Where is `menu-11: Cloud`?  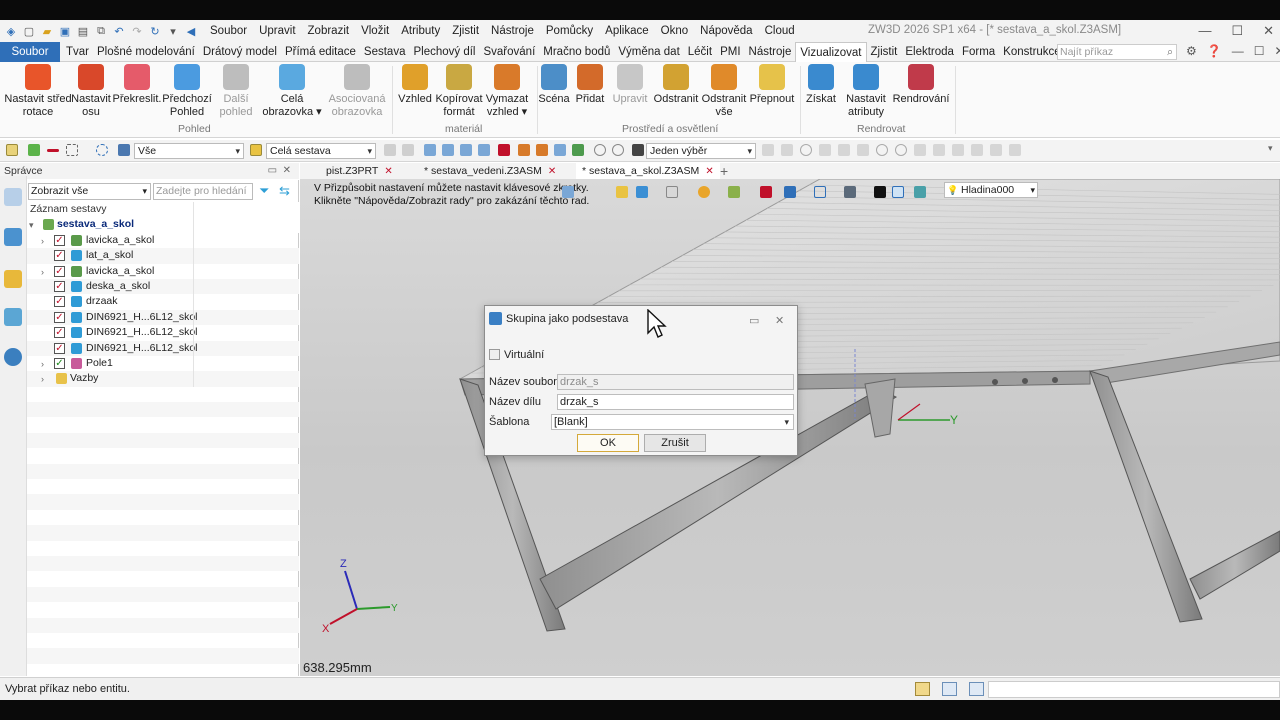 menu-11: Cloud is located at coordinates (780, 31).